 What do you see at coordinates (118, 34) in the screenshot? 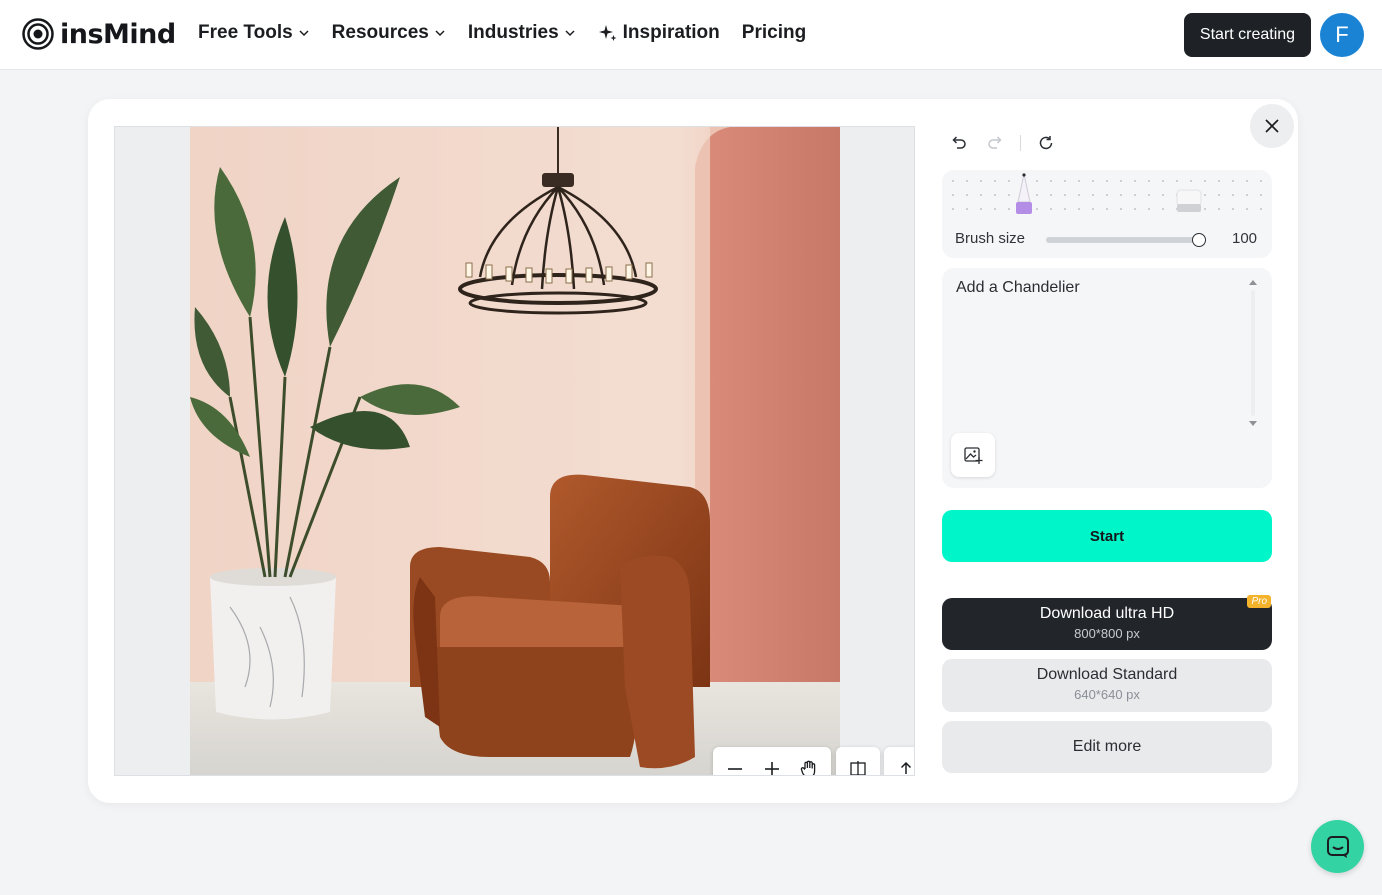
I see `logo-text: insMind` at bounding box center [118, 34].